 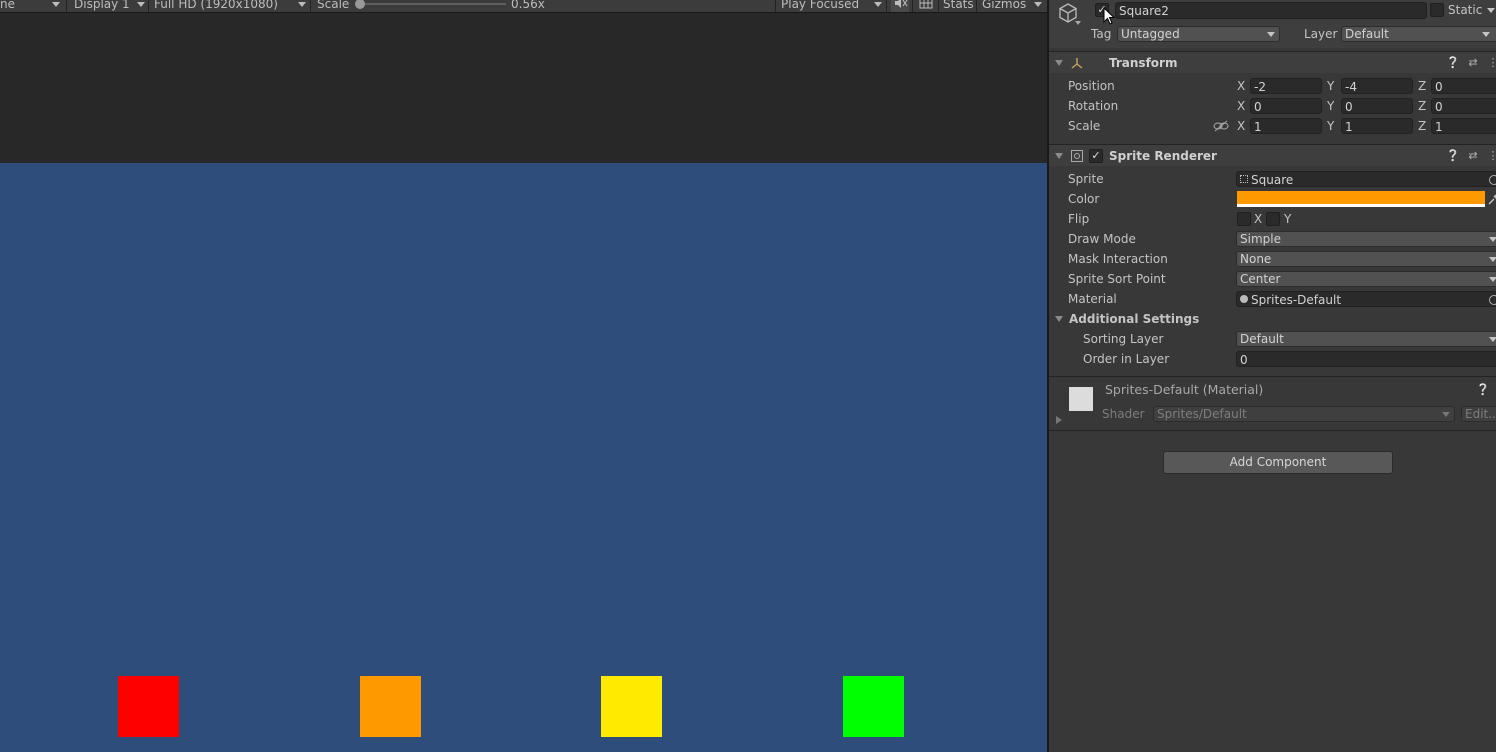 I want to click on green-square, so click(x=873, y=706).